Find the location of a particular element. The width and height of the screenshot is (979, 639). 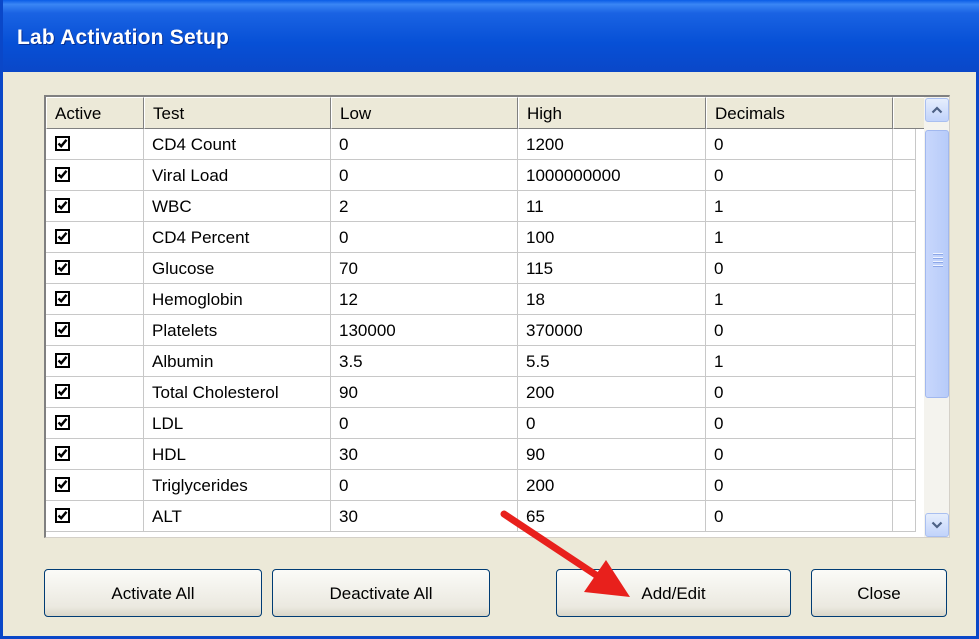

test-name-cell: Viral Load is located at coordinates (237, 175).